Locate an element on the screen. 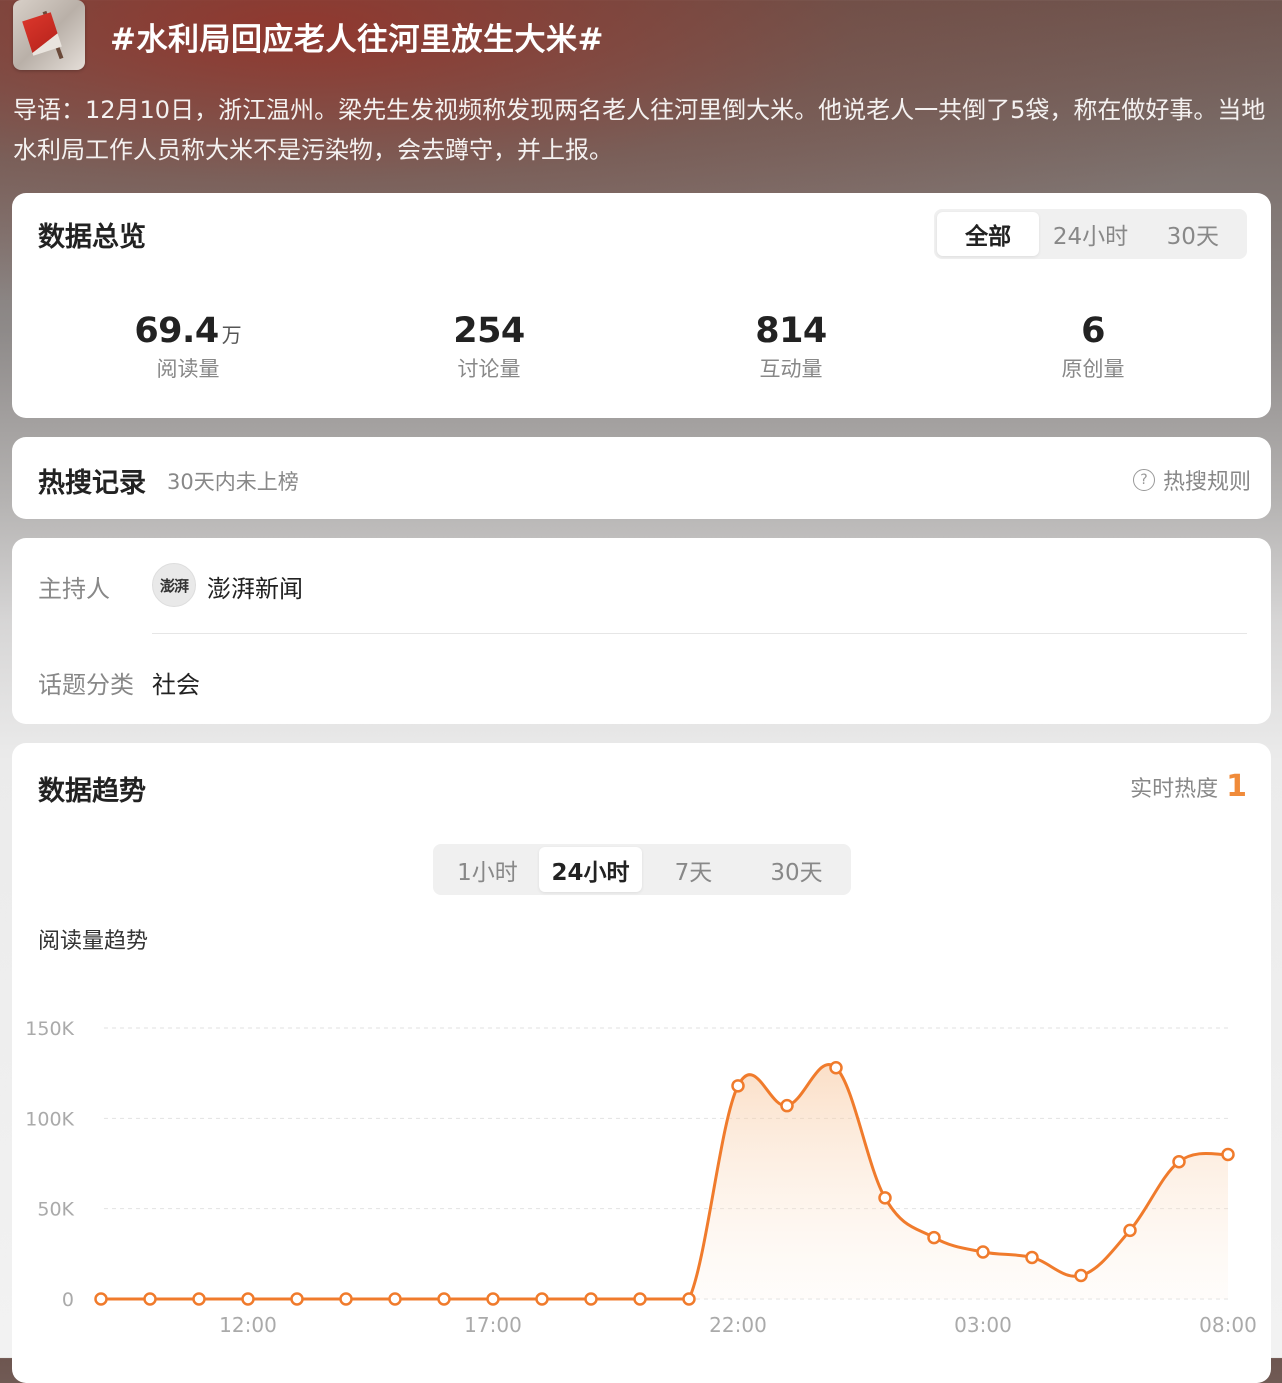  stat-originals-value: 6 is located at coordinates (1093, 331).